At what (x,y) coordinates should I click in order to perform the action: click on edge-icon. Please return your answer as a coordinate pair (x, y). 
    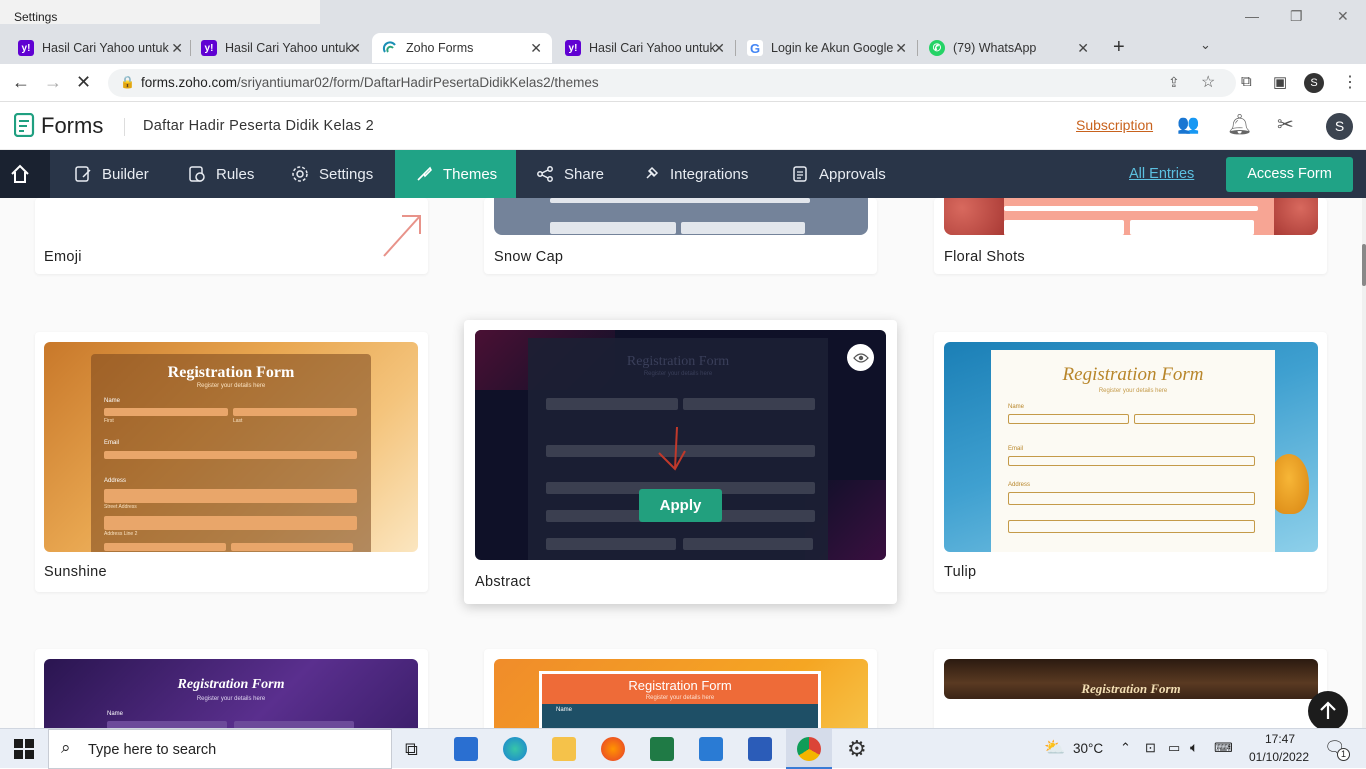
    Looking at the image, I should click on (515, 749).